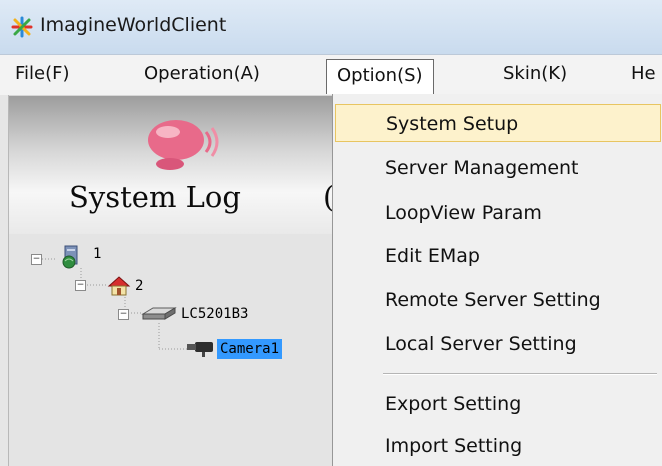 Image resolution: width=662 pixels, height=466 pixels. Describe the element at coordinates (159, 313) in the screenshot. I see `dvr-device-icon` at that location.